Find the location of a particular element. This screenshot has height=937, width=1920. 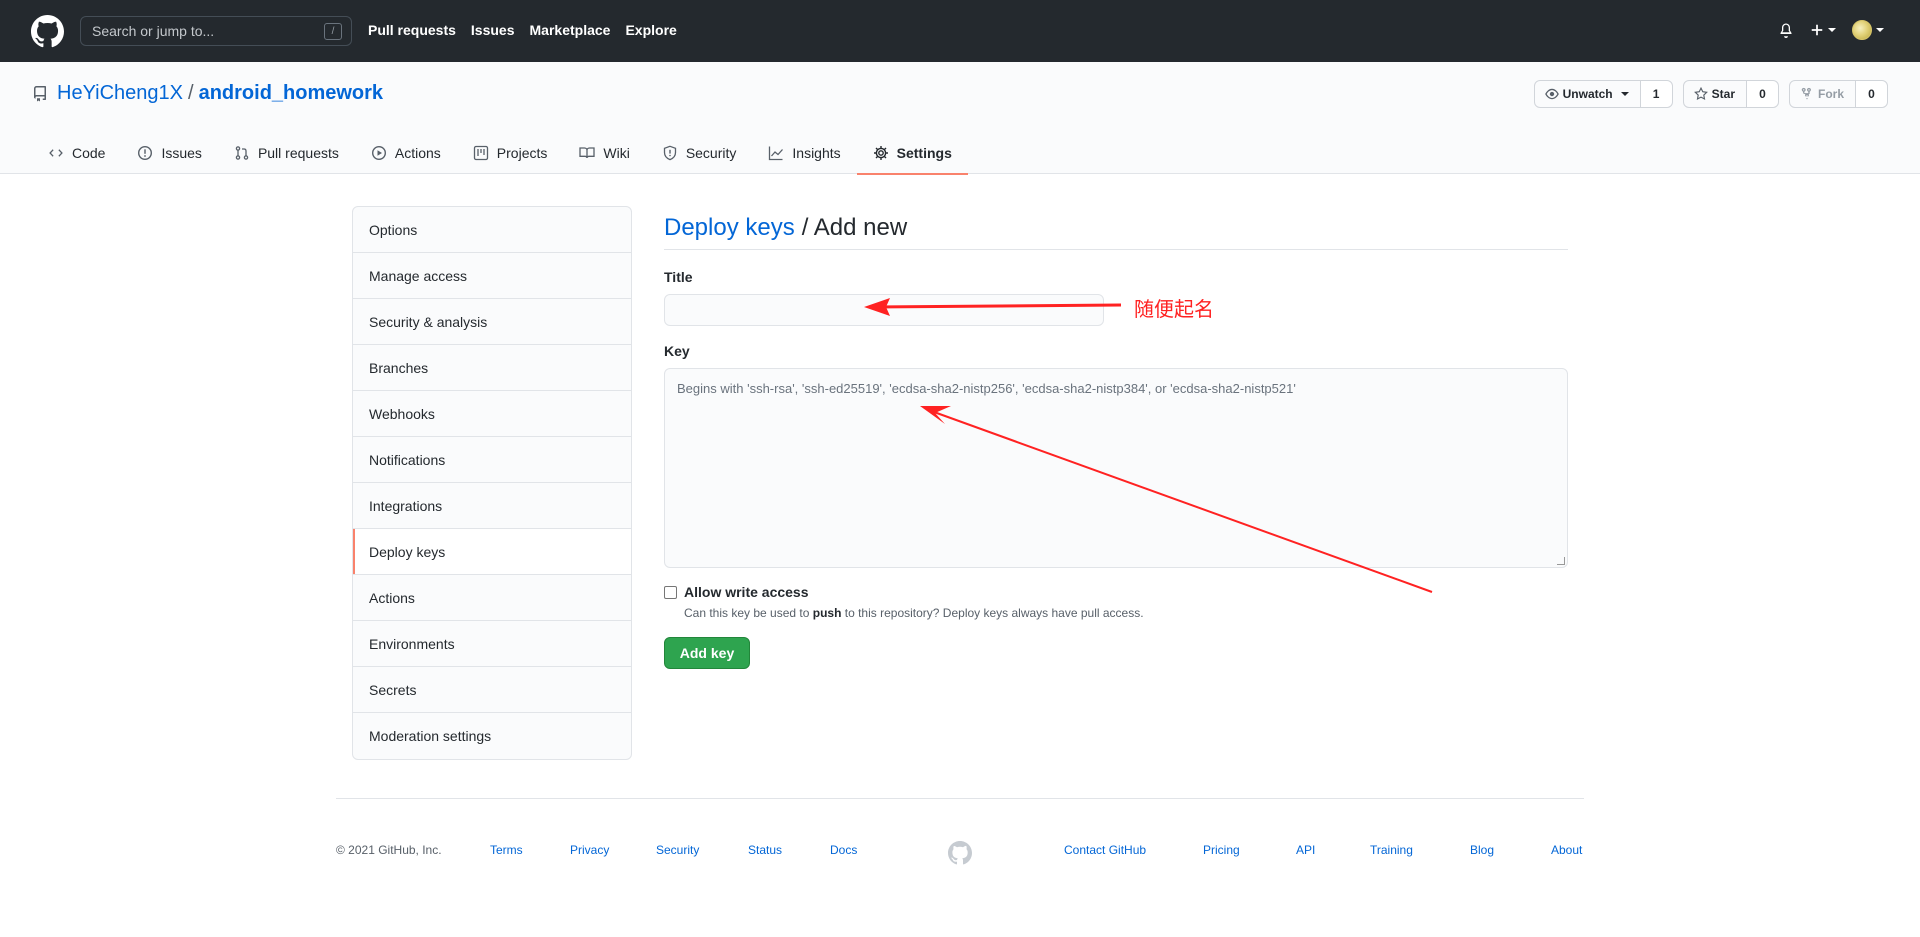

repo-owner-link: HeYiCheng1X is located at coordinates (120, 93).